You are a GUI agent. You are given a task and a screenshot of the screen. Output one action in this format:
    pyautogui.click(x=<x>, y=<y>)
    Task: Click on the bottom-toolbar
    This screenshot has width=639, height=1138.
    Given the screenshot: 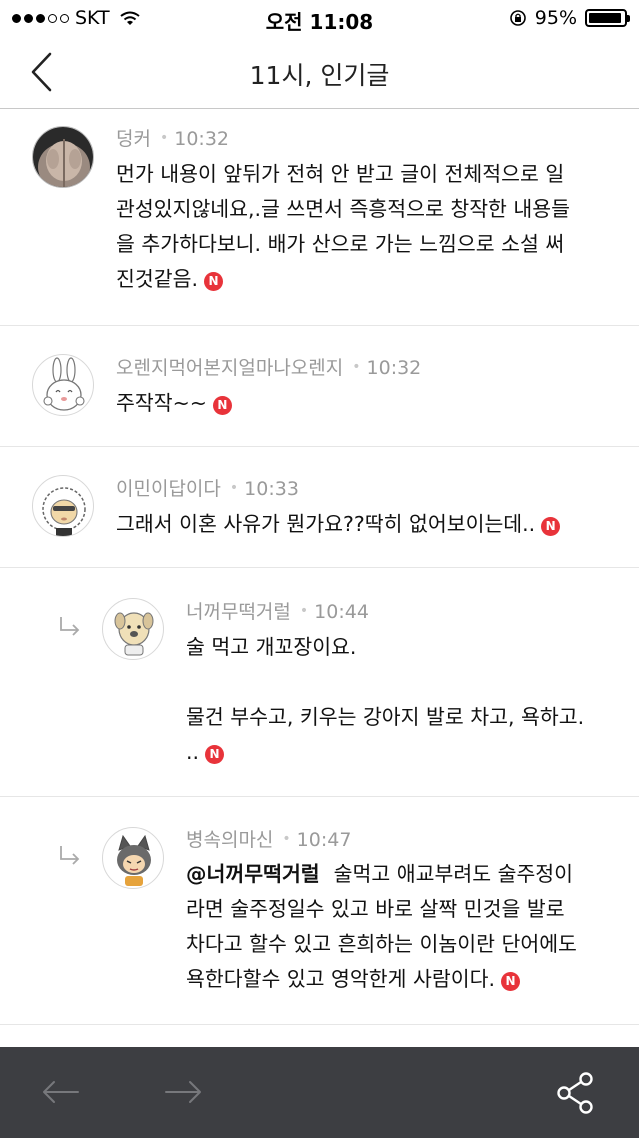 What is the action you would take?
    pyautogui.click(x=319, y=1092)
    